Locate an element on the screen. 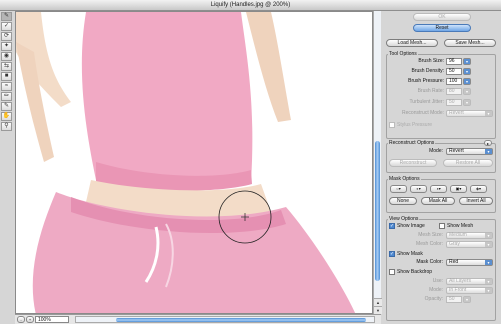 The width and height of the screenshot is (501, 324). brush-size-label: Brush Size: is located at coordinates (431, 61).